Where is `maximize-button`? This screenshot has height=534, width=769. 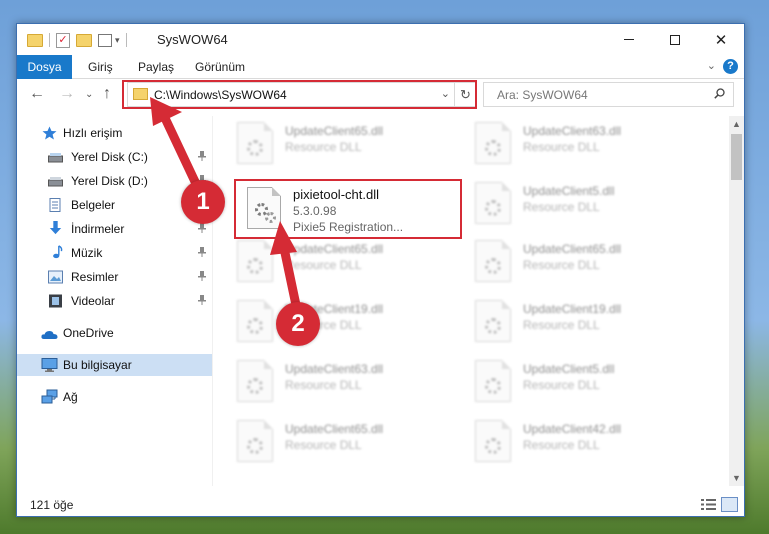
maximize-button is located at coordinates (675, 39).